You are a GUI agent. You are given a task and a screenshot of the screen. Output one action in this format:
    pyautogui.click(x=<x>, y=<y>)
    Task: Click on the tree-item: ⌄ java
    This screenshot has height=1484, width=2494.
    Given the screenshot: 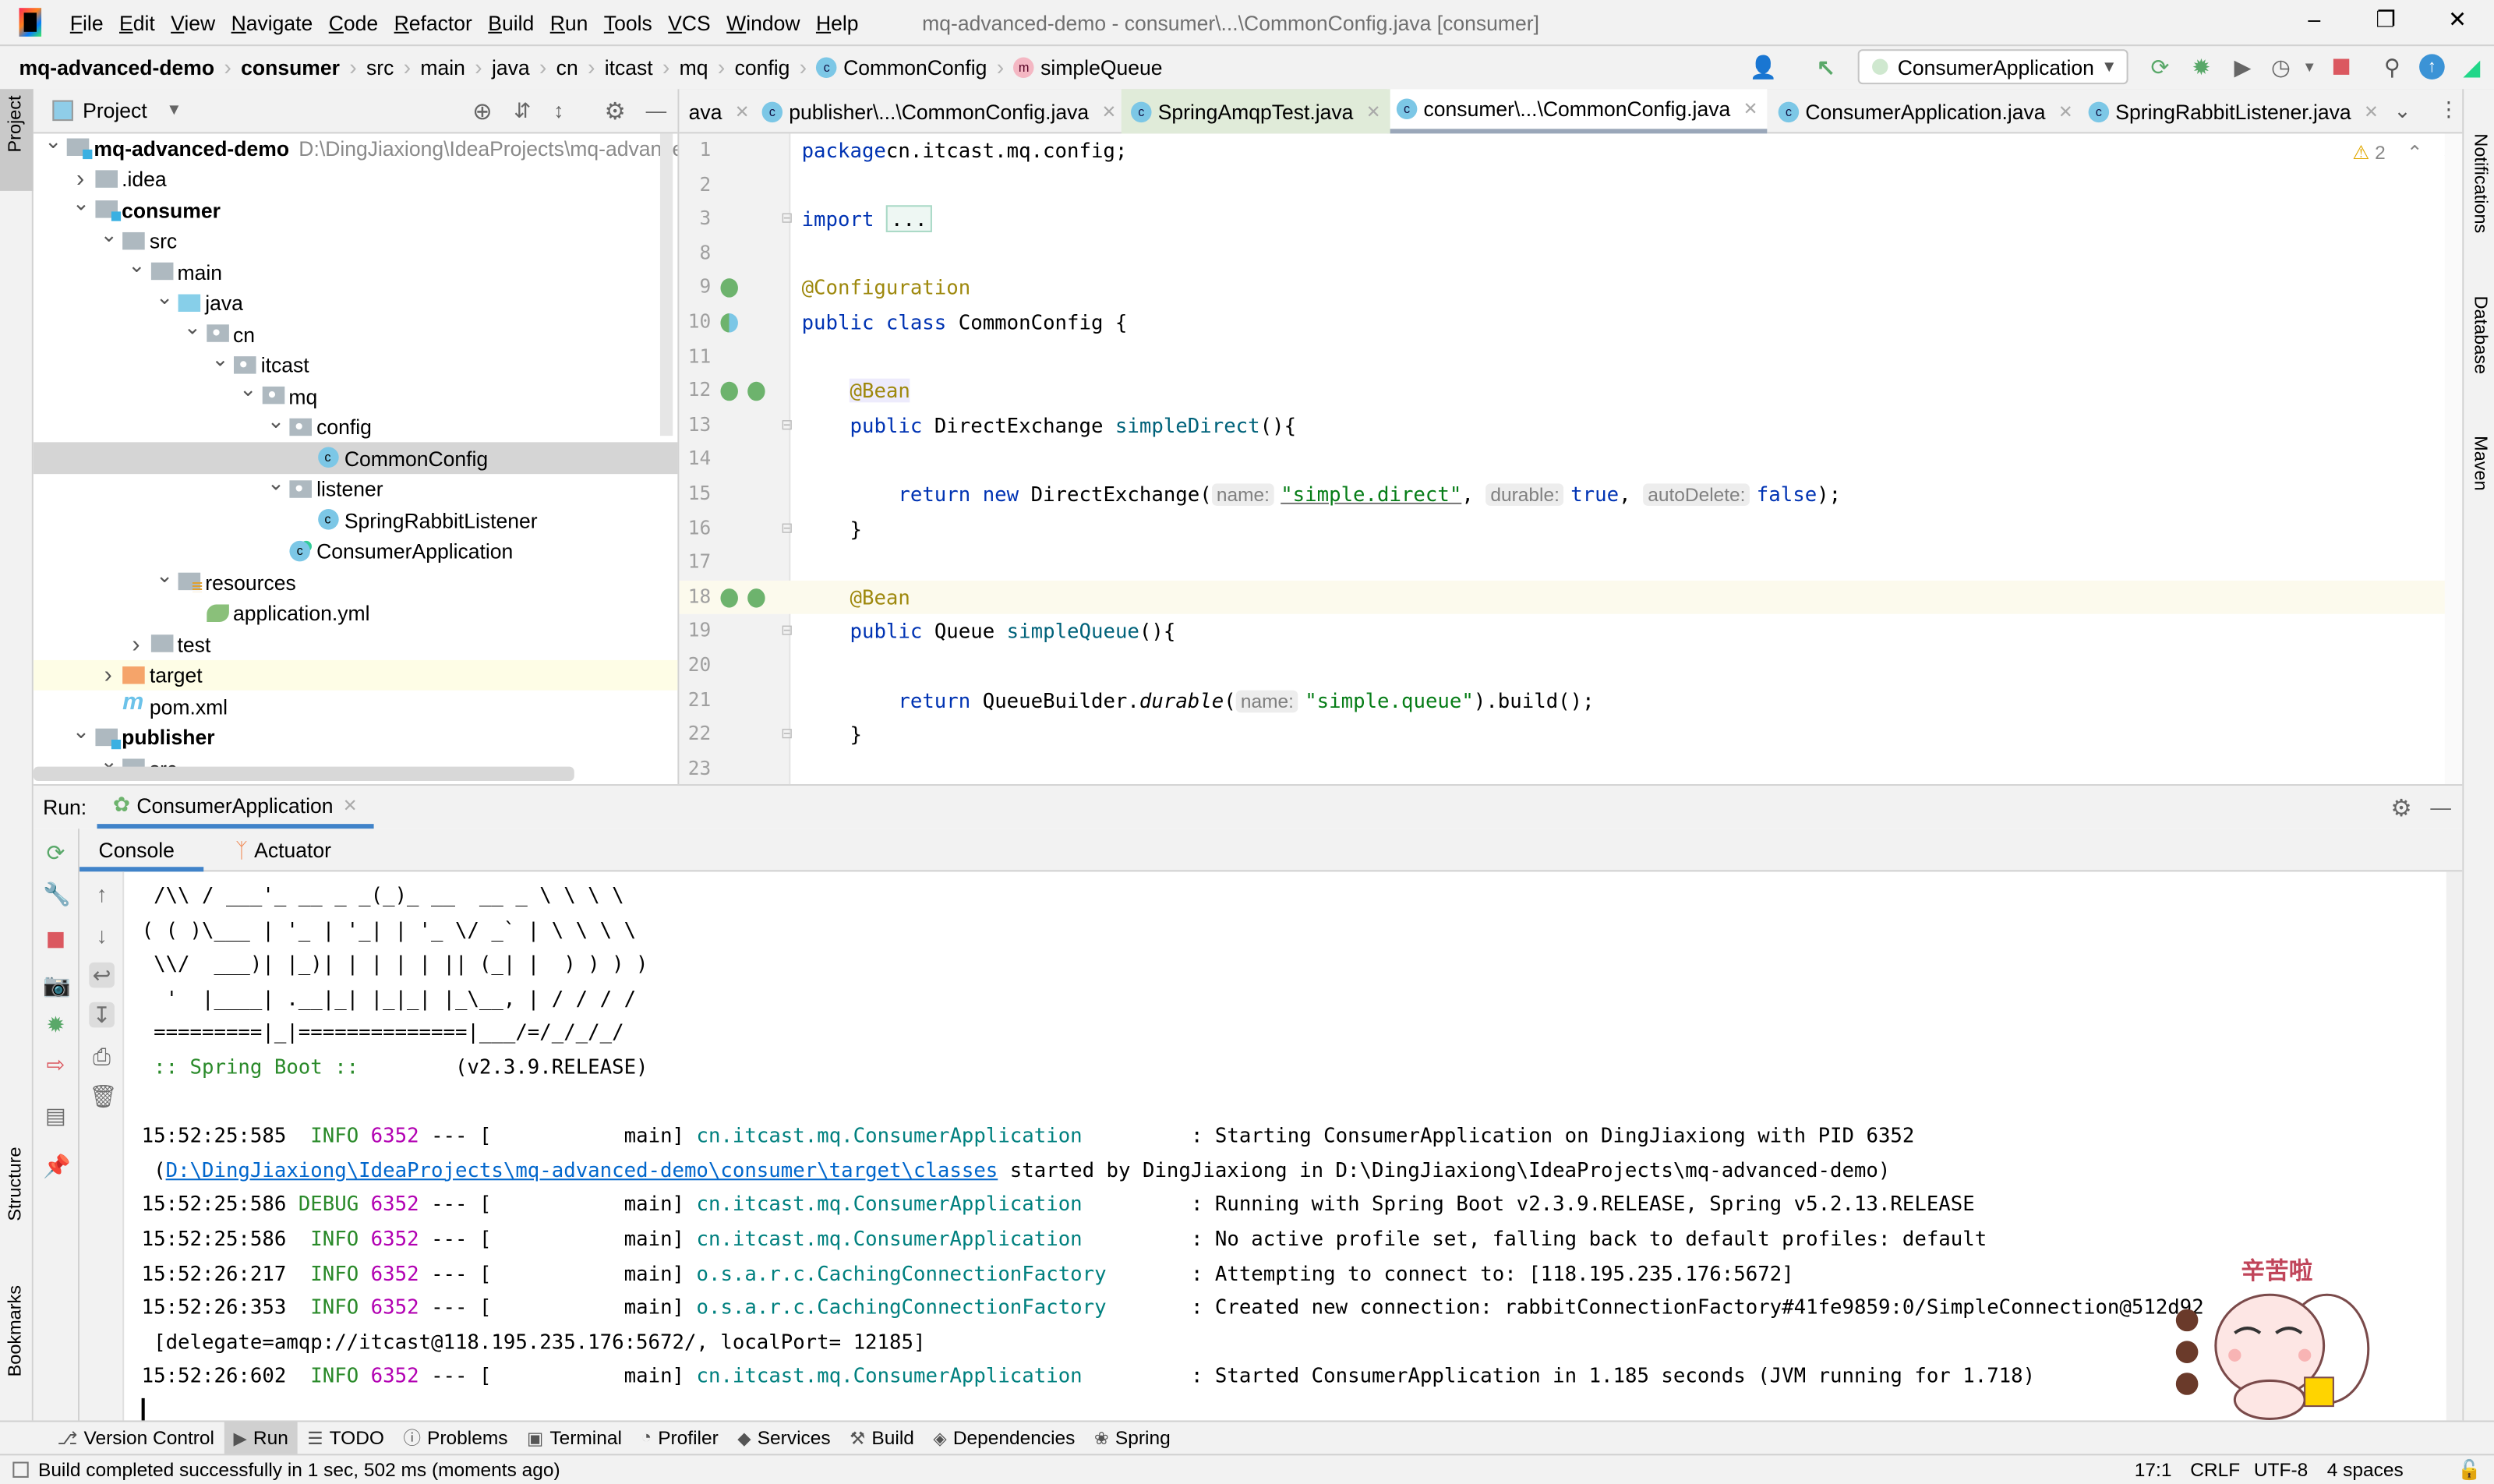 What is the action you would take?
    pyautogui.click(x=356, y=301)
    